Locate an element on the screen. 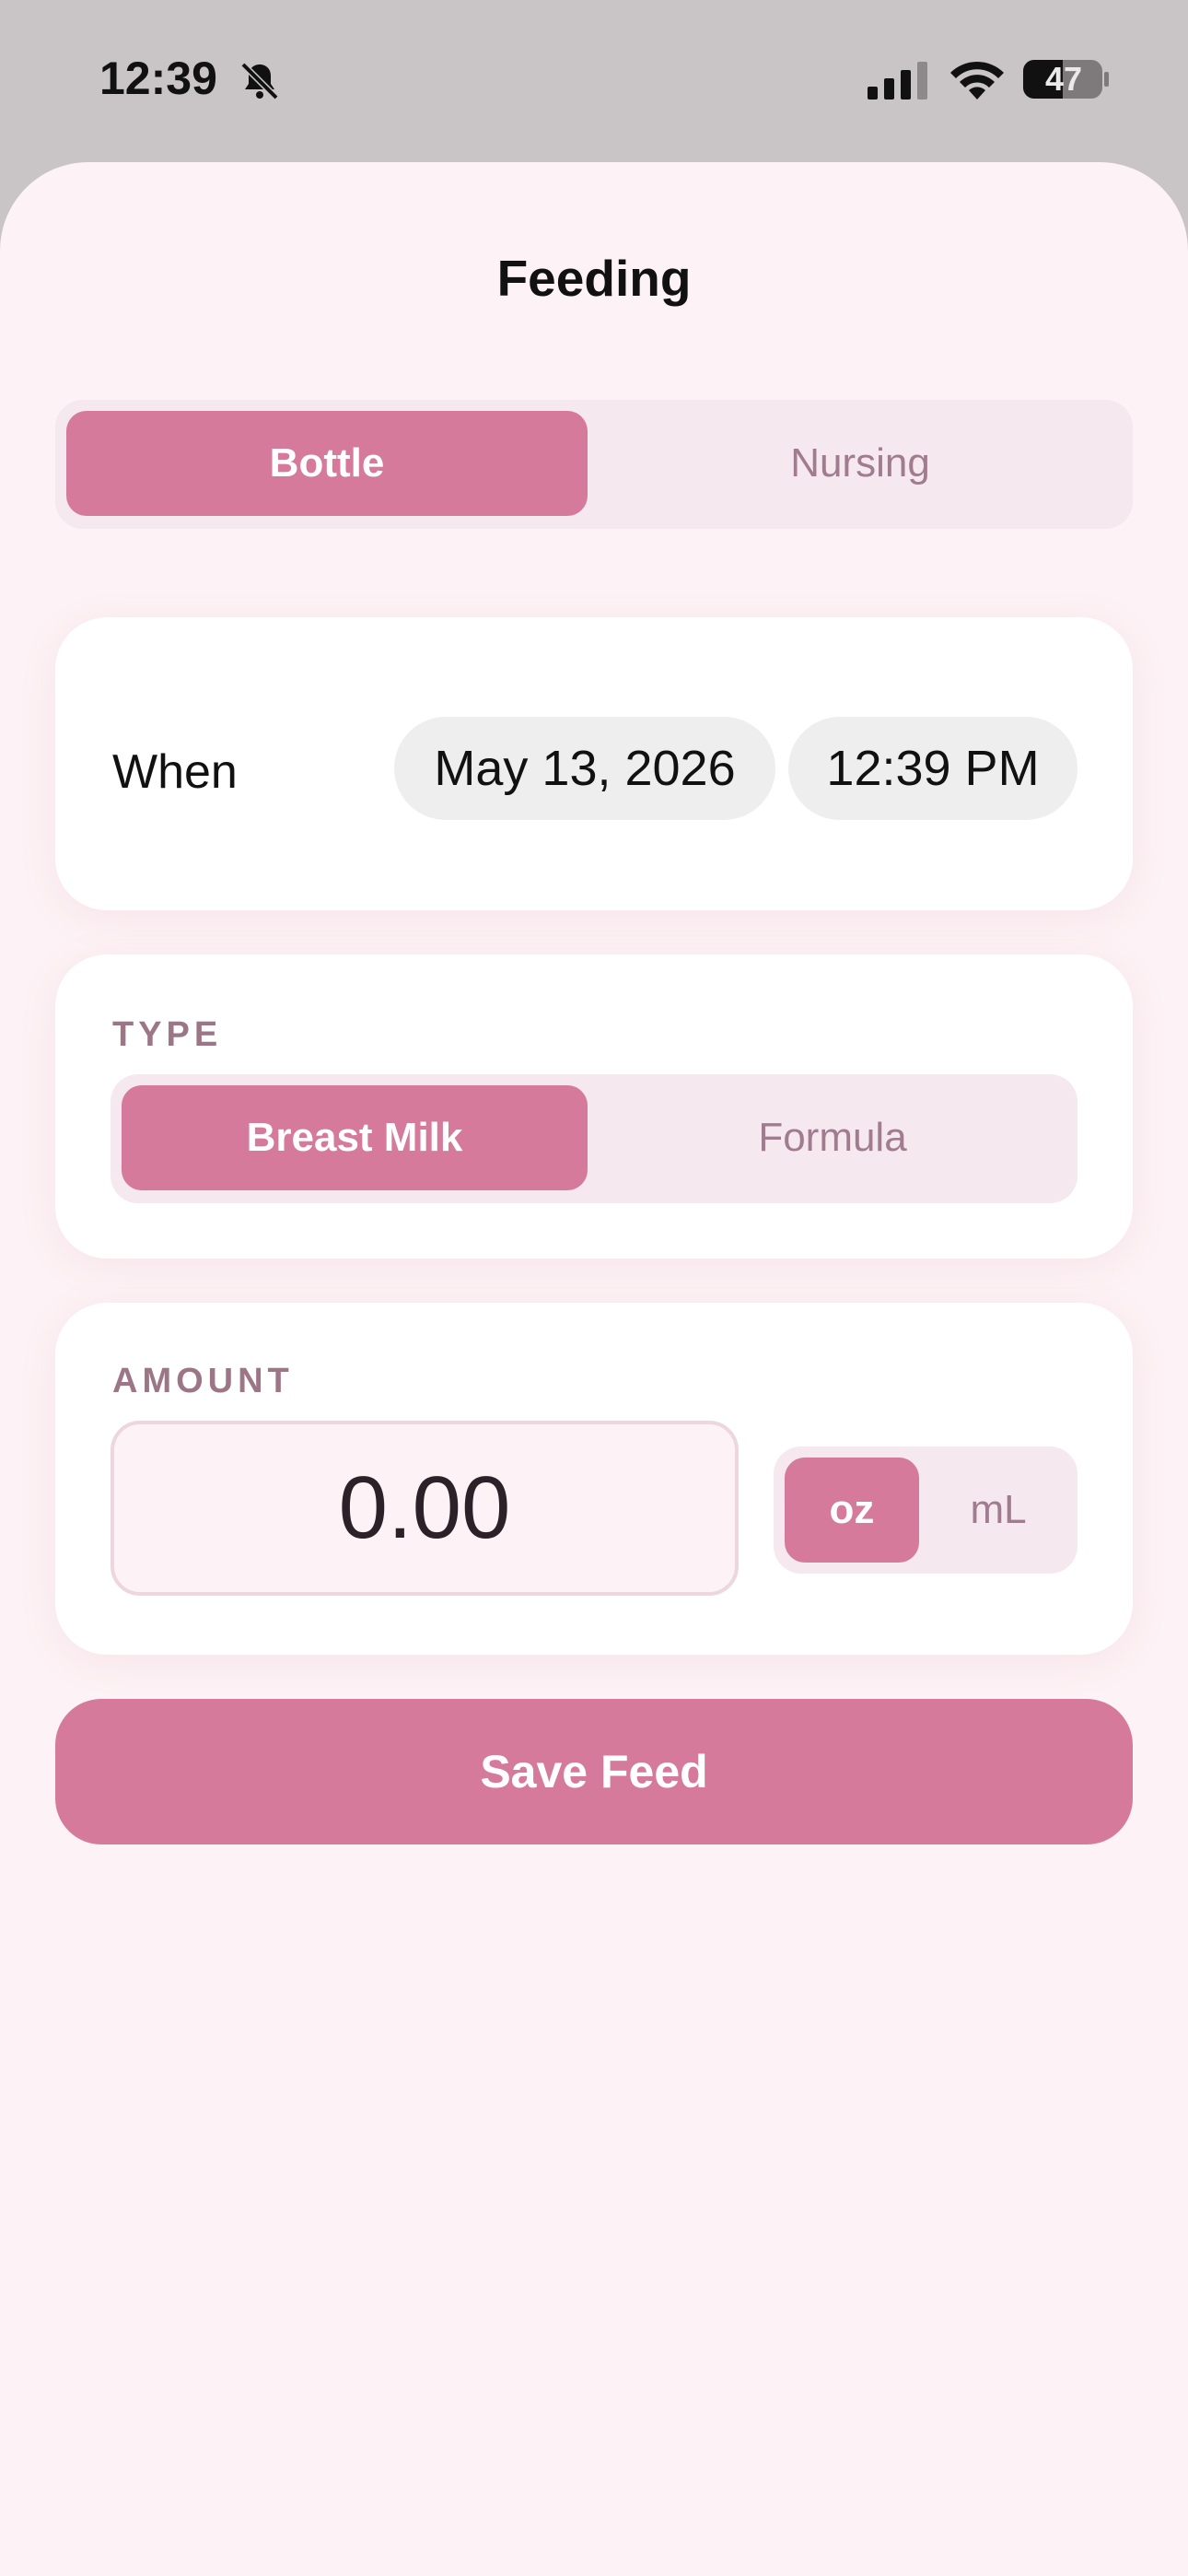 The height and width of the screenshot is (2576, 1188). amount-card: AMOUNT 0.00 oz mL is located at coordinates (594, 1479).